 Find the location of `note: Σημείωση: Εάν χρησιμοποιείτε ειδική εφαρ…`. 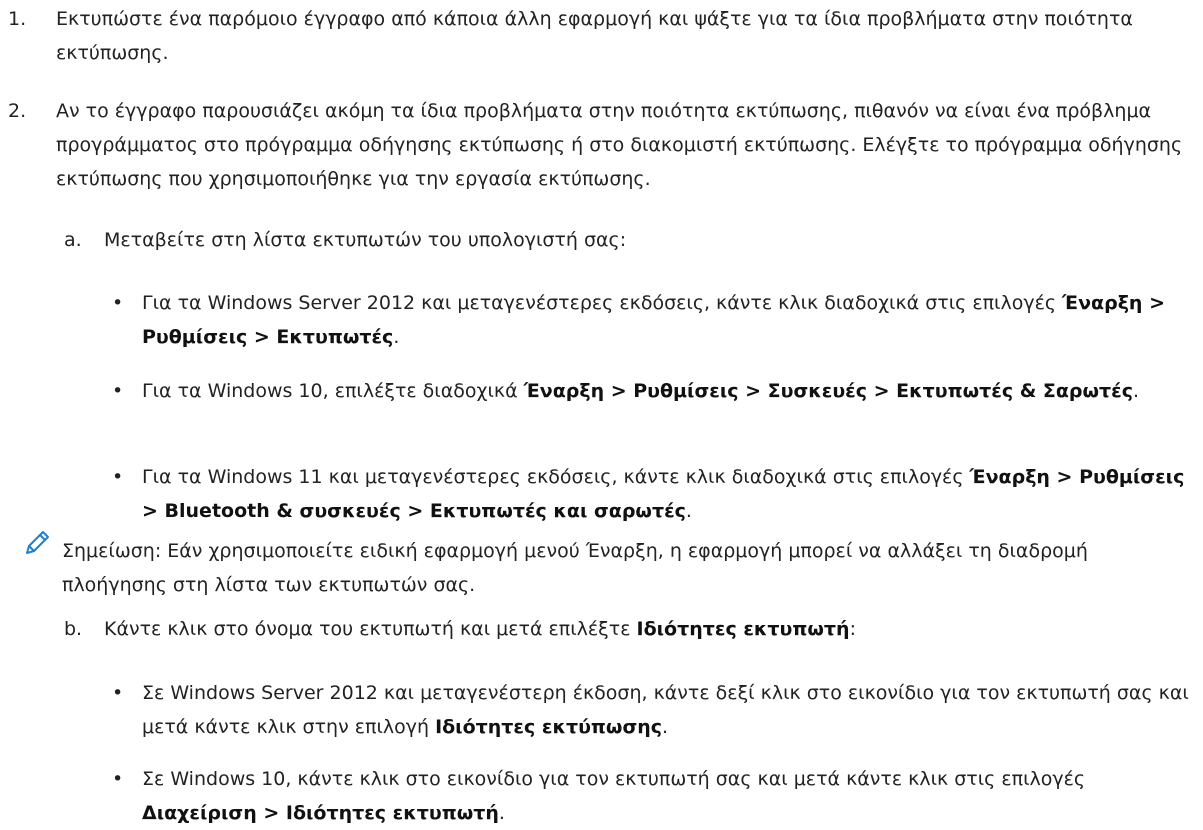

note: Σημείωση: Εάν χρησιμοποιείτε ειδική εφαρ… is located at coordinates (622, 568).